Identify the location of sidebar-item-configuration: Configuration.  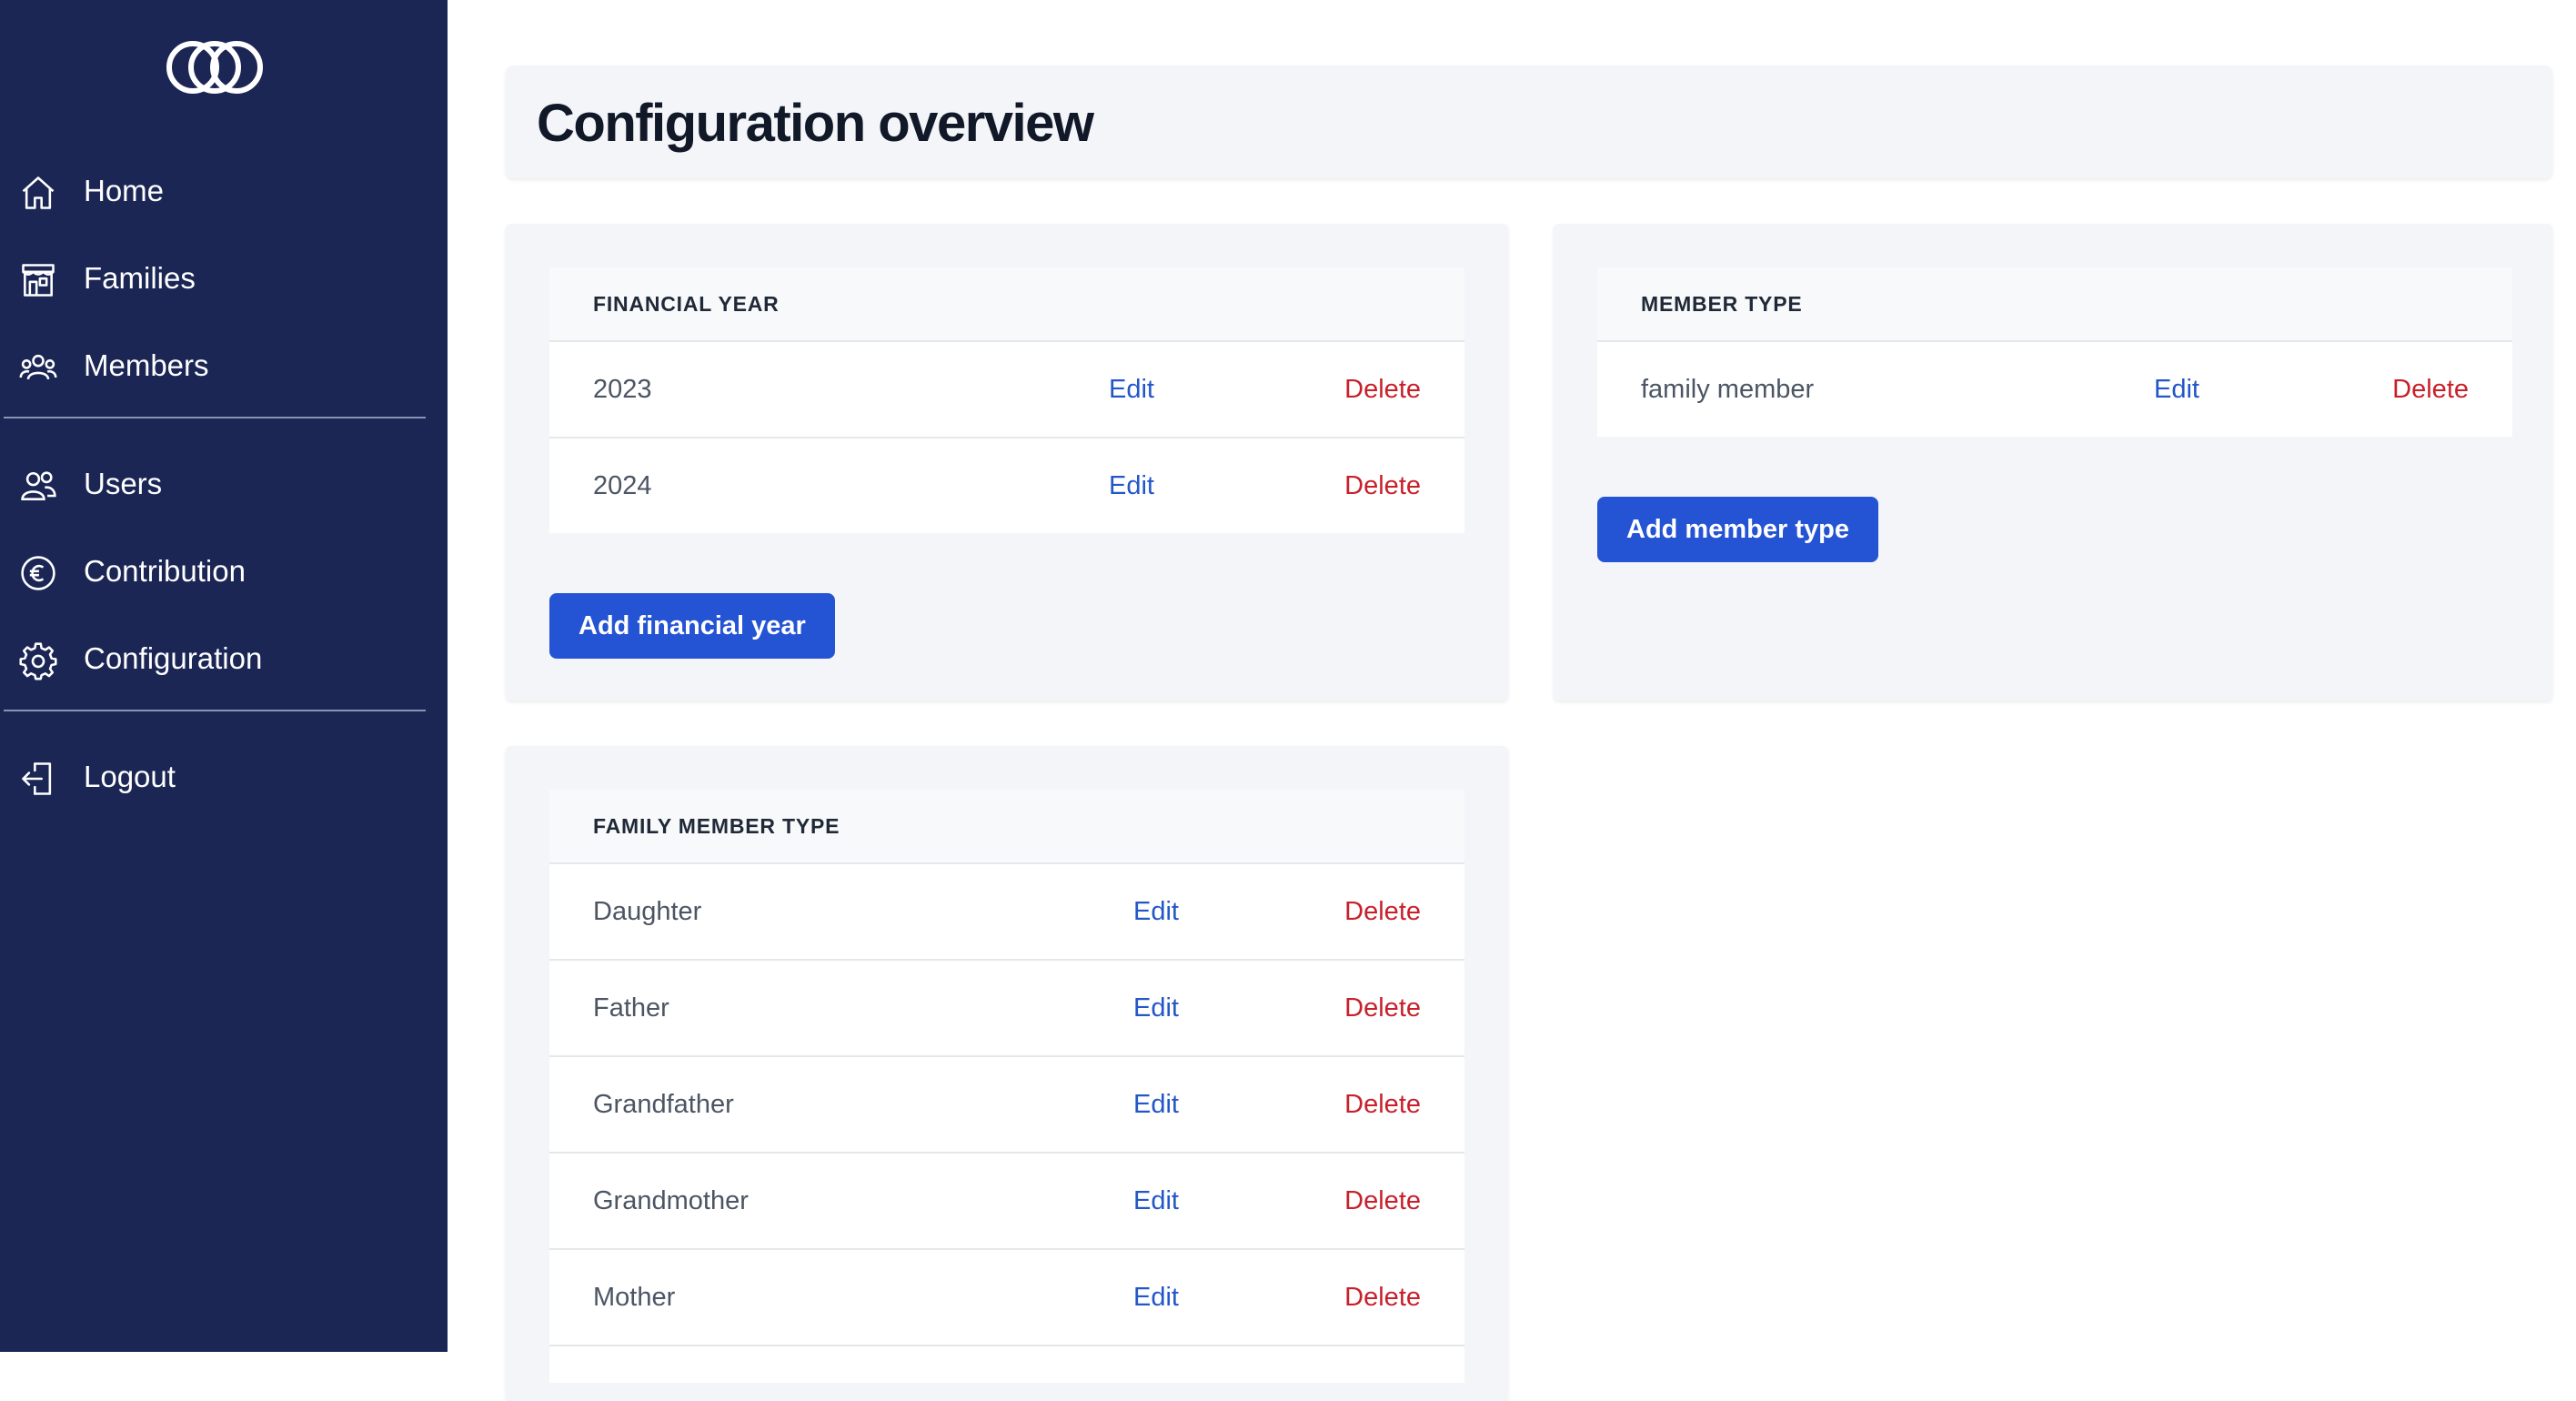
(214, 658).